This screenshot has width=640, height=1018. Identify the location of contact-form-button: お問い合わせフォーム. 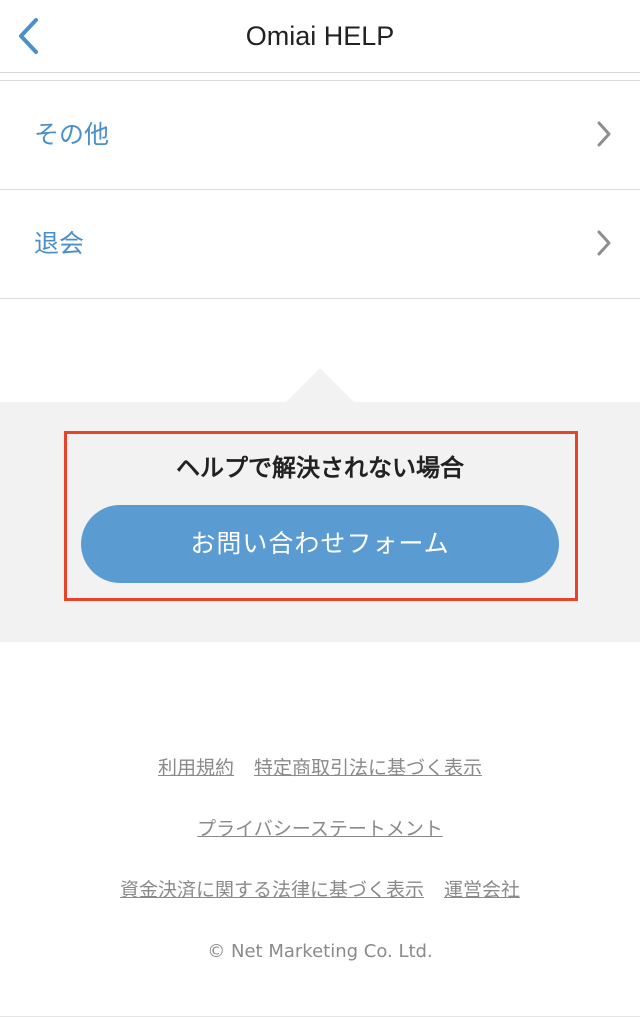
(320, 544).